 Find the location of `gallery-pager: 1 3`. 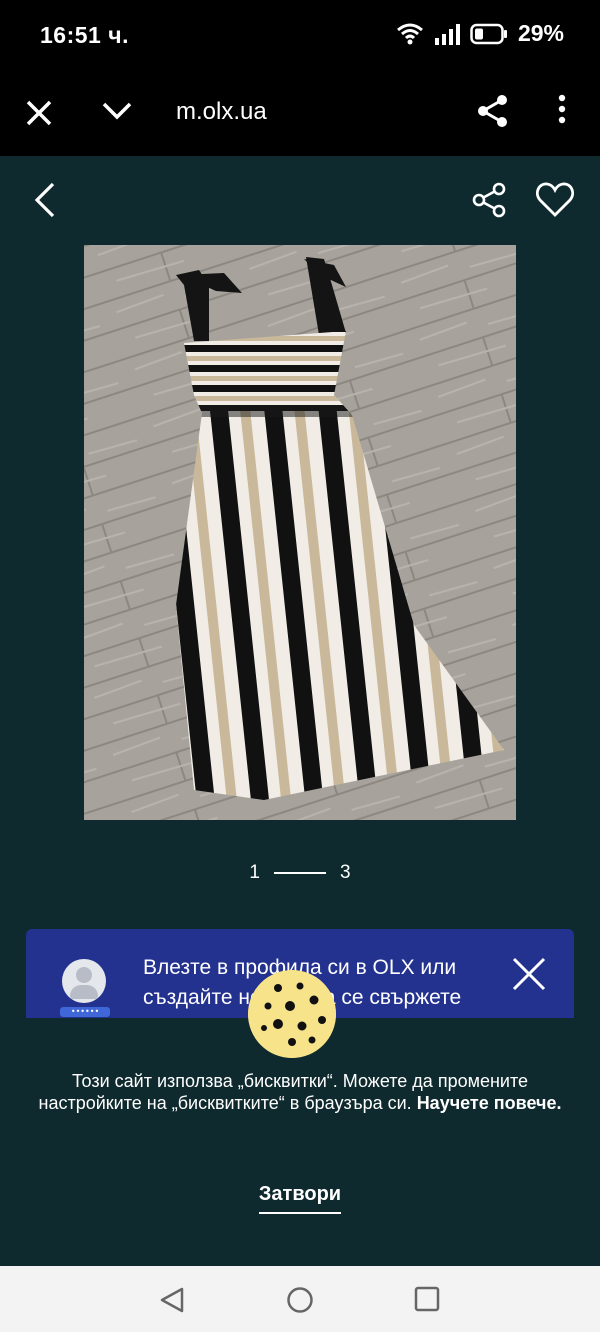

gallery-pager: 1 3 is located at coordinates (300, 873).